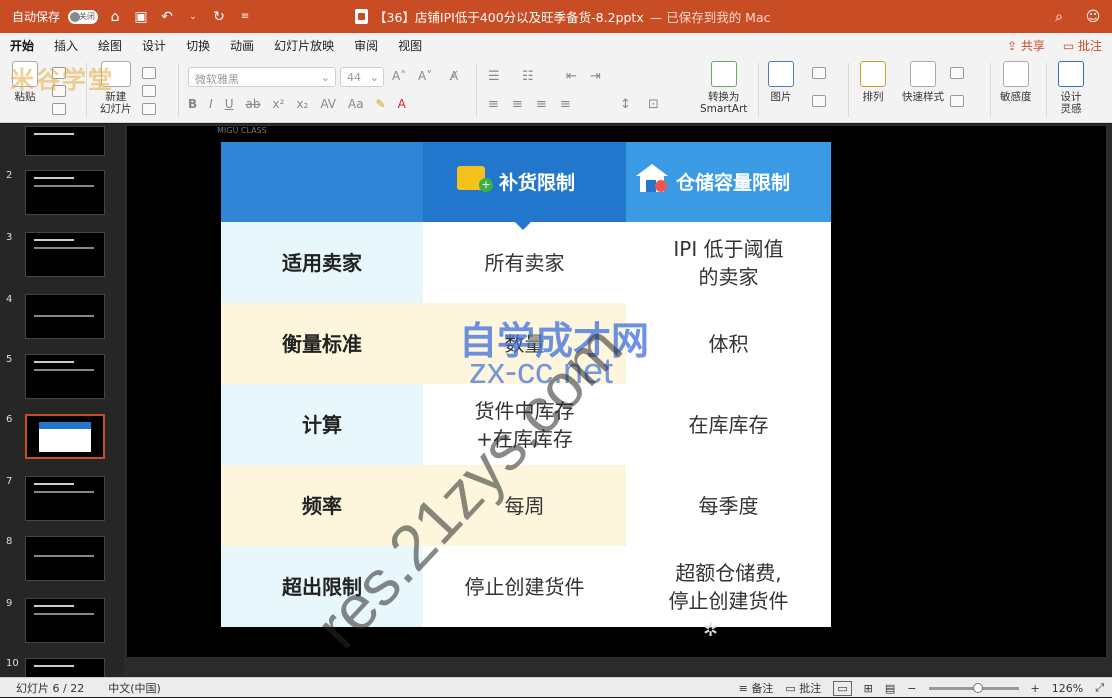 This screenshot has height=698, width=1112. What do you see at coordinates (1059, 17) in the screenshot?
I see `search-icon: ⌕` at bounding box center [1059, 17].